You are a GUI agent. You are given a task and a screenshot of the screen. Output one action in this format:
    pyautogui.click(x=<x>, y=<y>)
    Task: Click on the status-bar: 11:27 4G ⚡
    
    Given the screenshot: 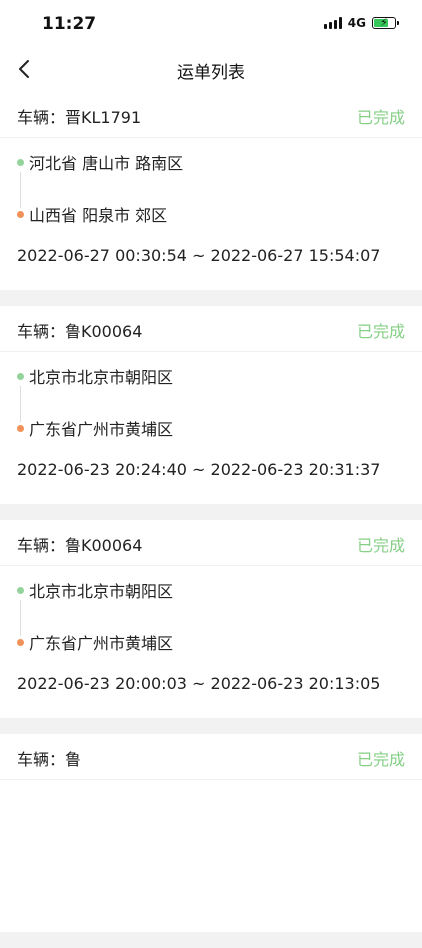 What is the action you would take?
    pyautogui.click(x=211, y=23)
    